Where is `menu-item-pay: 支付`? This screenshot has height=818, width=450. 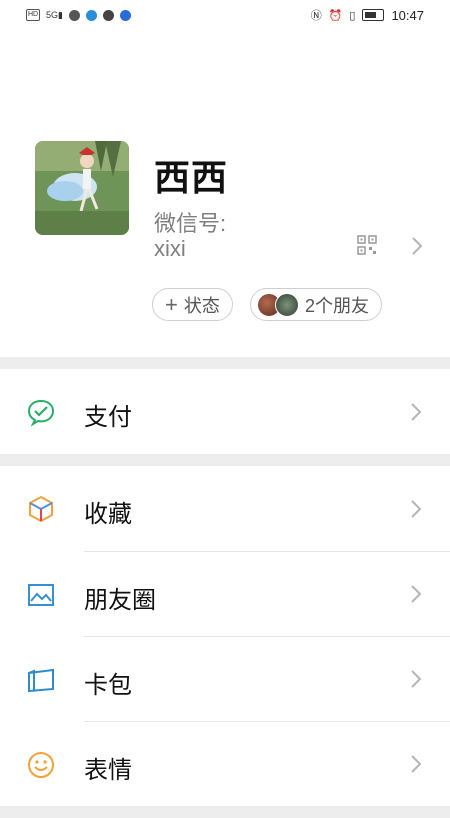
menu-item-pay: 支付 is located at coordinates (225, 411).